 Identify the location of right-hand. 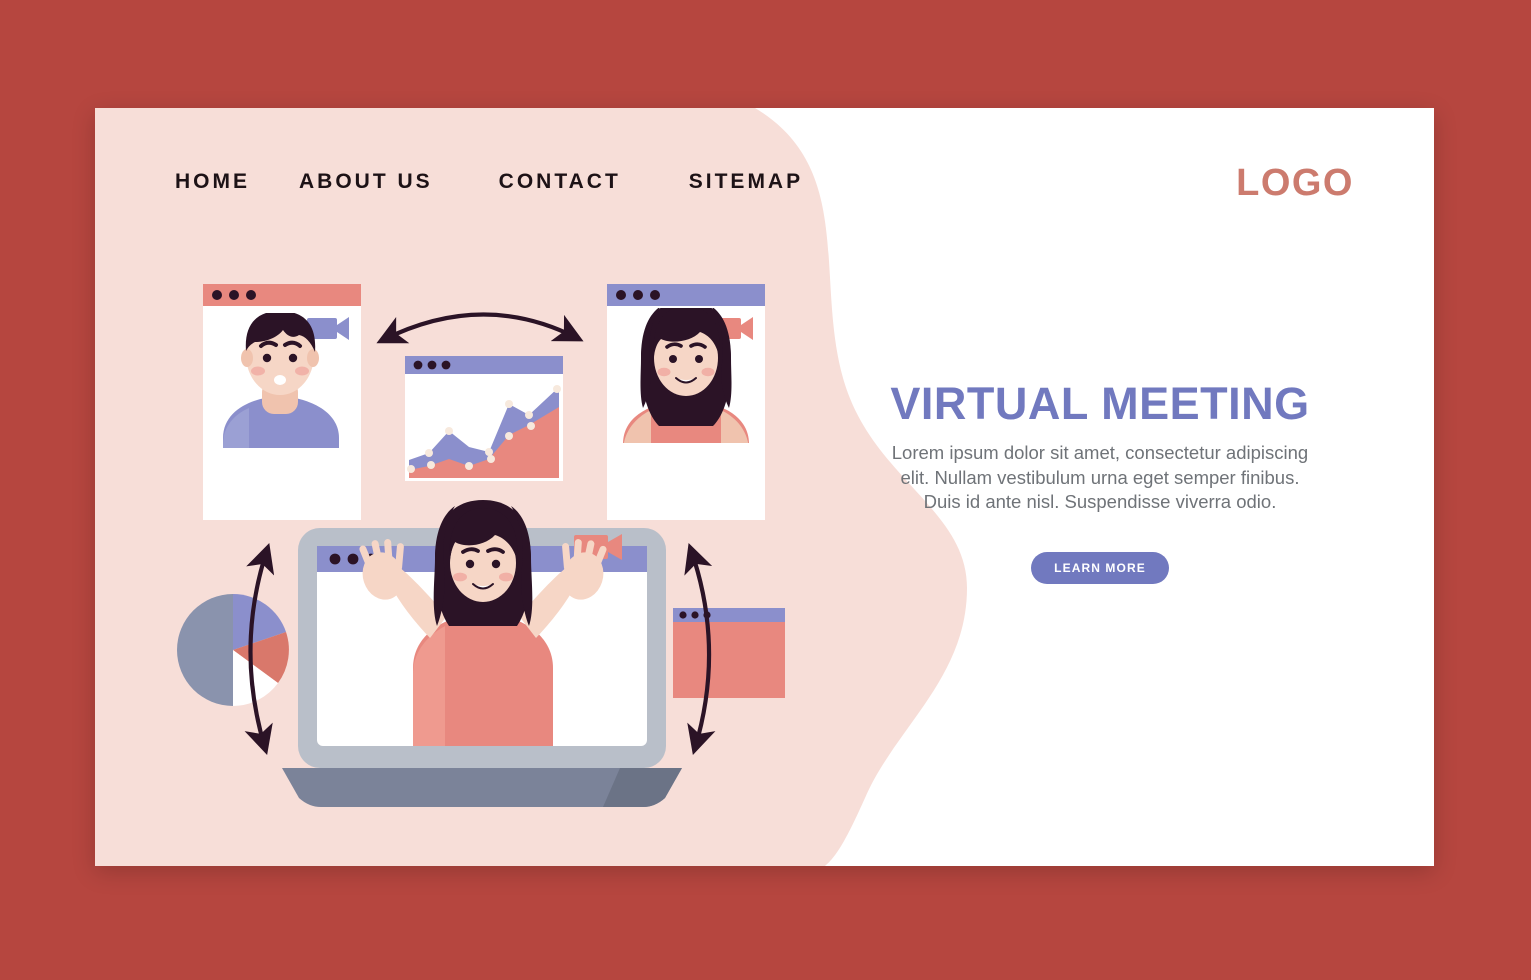
(584, 569).